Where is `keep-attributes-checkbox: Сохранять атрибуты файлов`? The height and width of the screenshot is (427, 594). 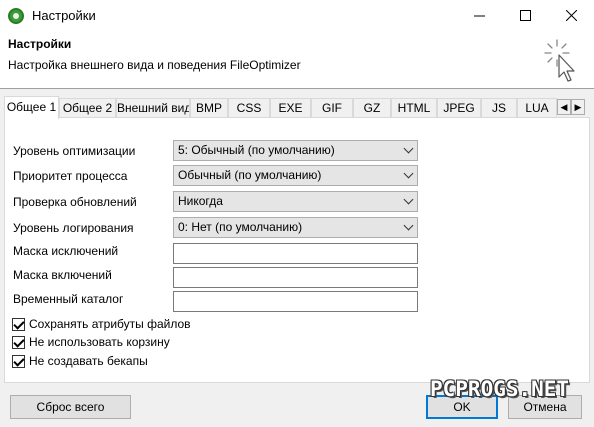
keep-attributes-checkbox: Сохранять атрибуты файлов is located at coordinates (101, 324).